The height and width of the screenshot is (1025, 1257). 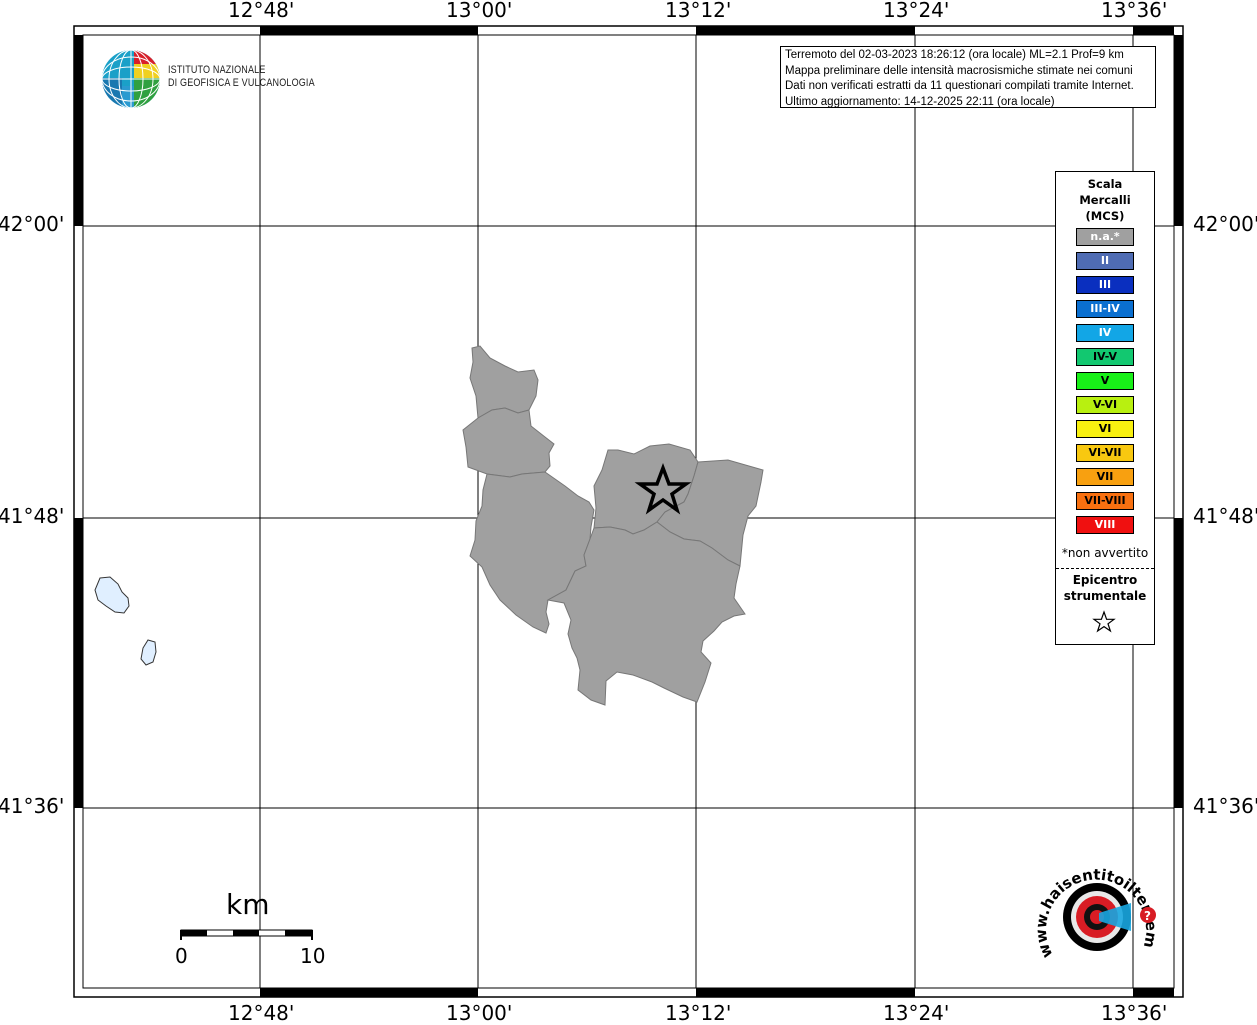 I want to click on legend-swatch: IV-V, so click(x=1105, y=357).